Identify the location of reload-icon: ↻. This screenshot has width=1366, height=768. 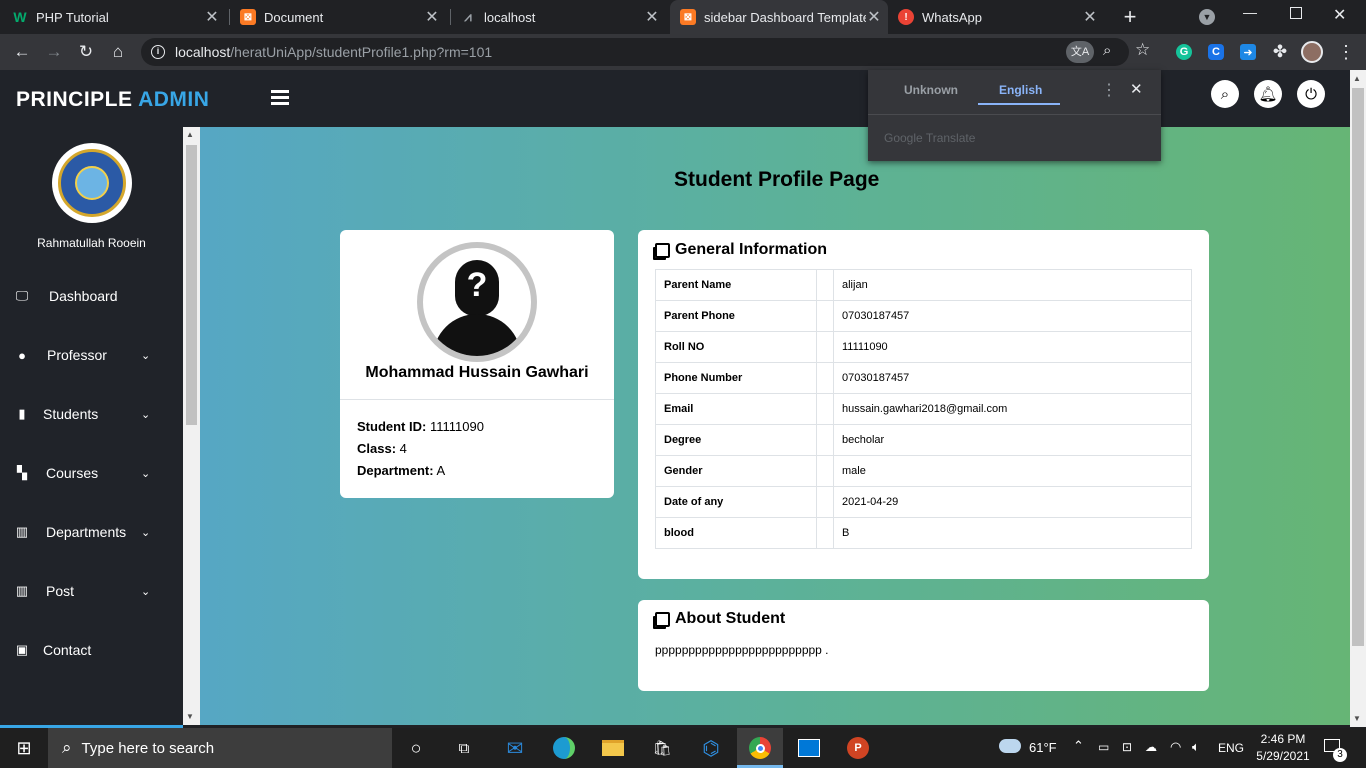
(86, 52).